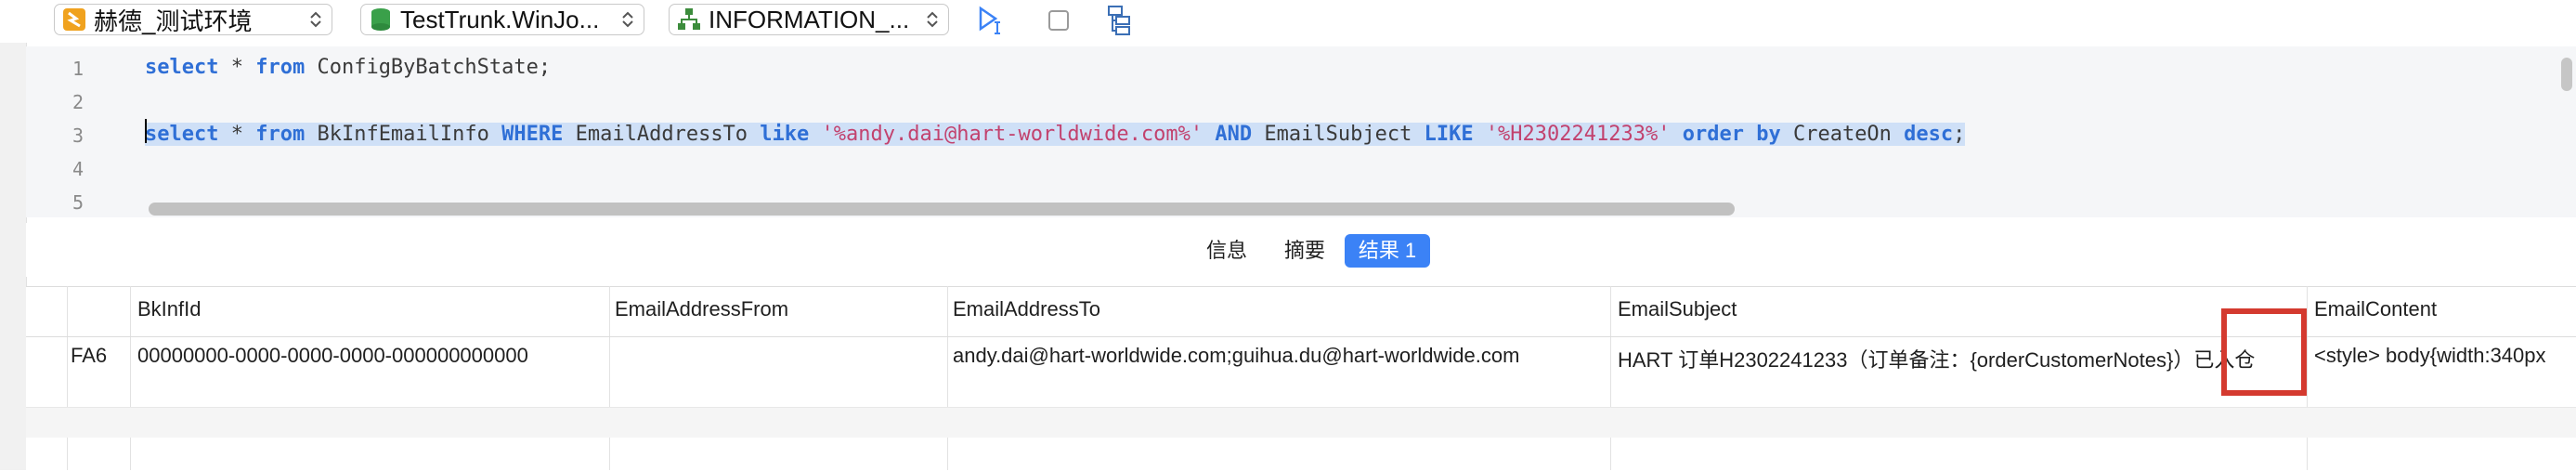  Describe the element at coordinates (1301, 336) in the screenshot. I see `header-divider` at that location.